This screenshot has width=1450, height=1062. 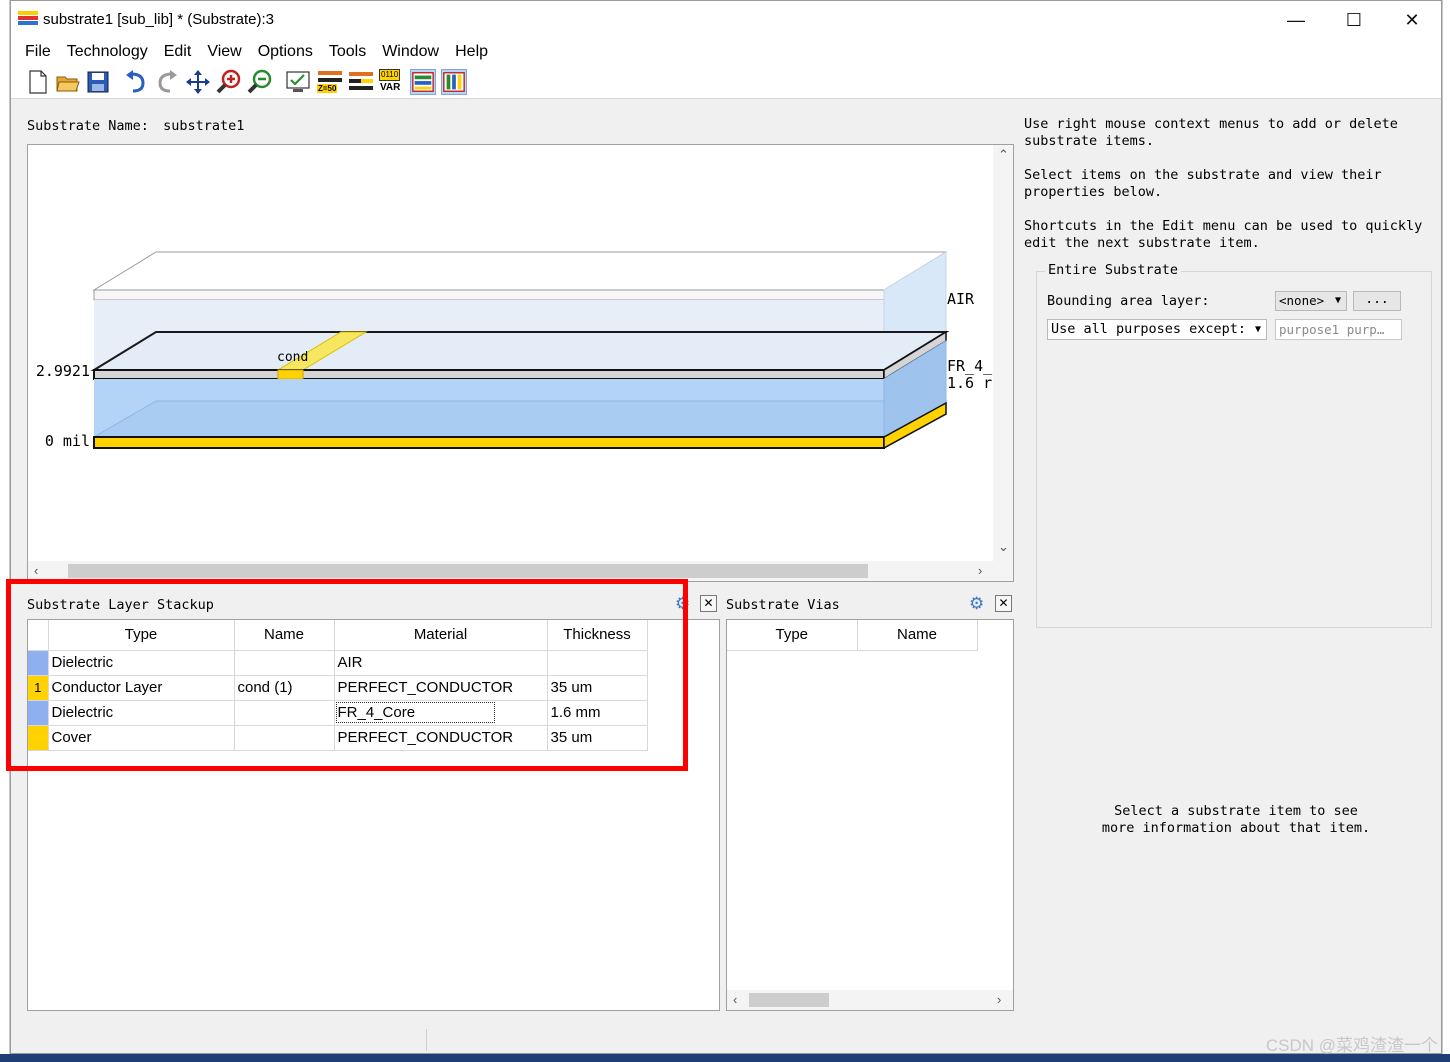 I want to click on watermark: CSDN @菜鸡渣渣一个, so click(x=1351, y=1045).